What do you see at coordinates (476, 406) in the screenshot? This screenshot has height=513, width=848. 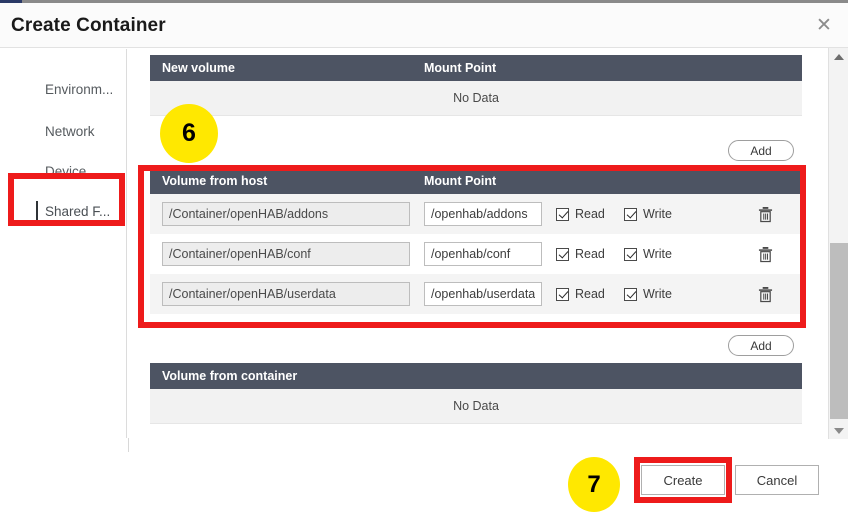 I see `volume-from-container-empty-state: No Data` at bounding box center [476, 406].